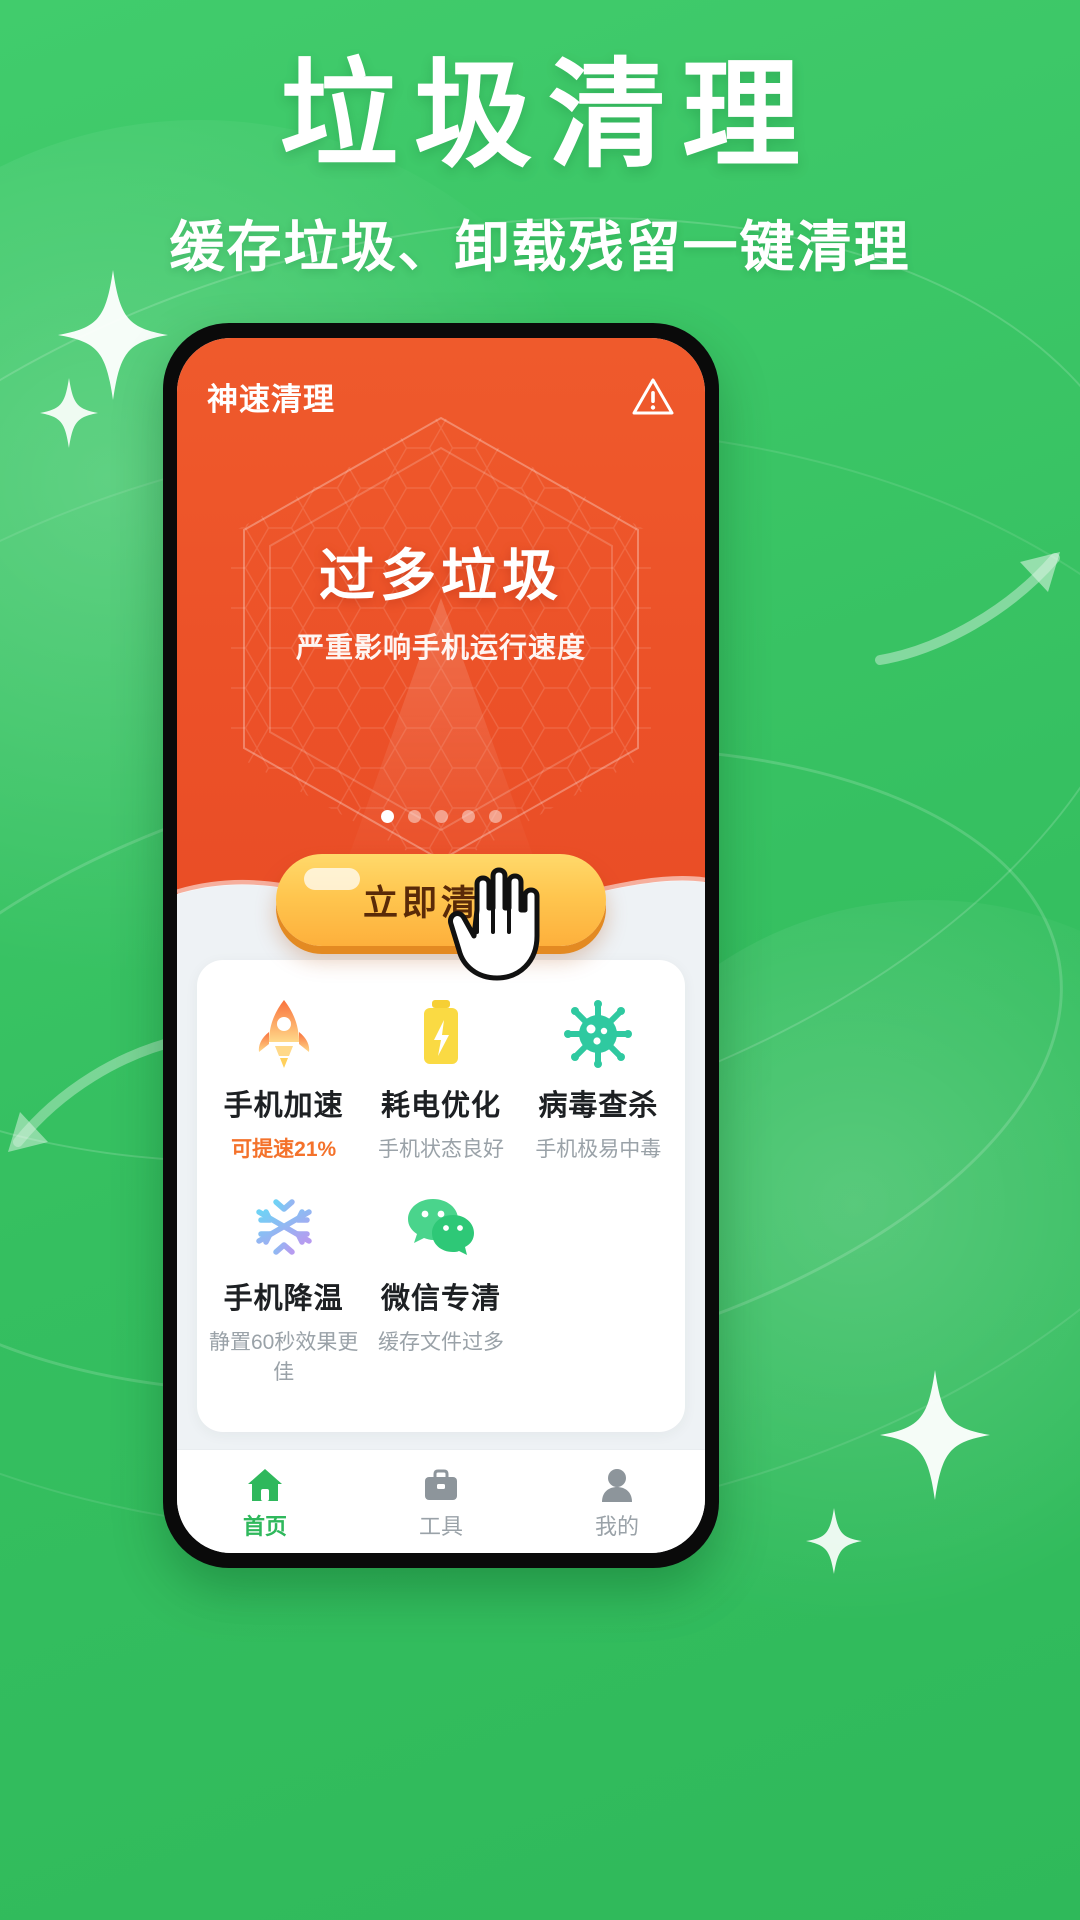 This screenshot has height=1920, width=1080. Describe the element at coordinates (440, 1342) in the screenshot. I see `feature-desc: 缓存文件过多` at that location.